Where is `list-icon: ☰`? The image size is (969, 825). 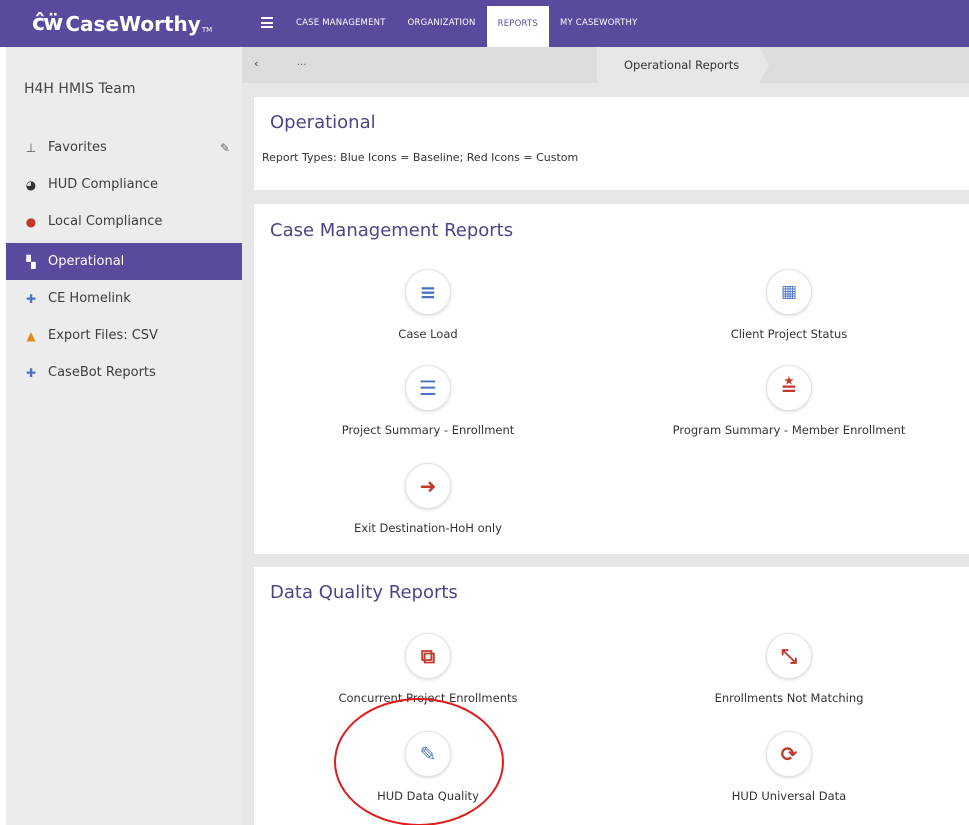
list-icon: ☰ is located at coordinates (428, 388).